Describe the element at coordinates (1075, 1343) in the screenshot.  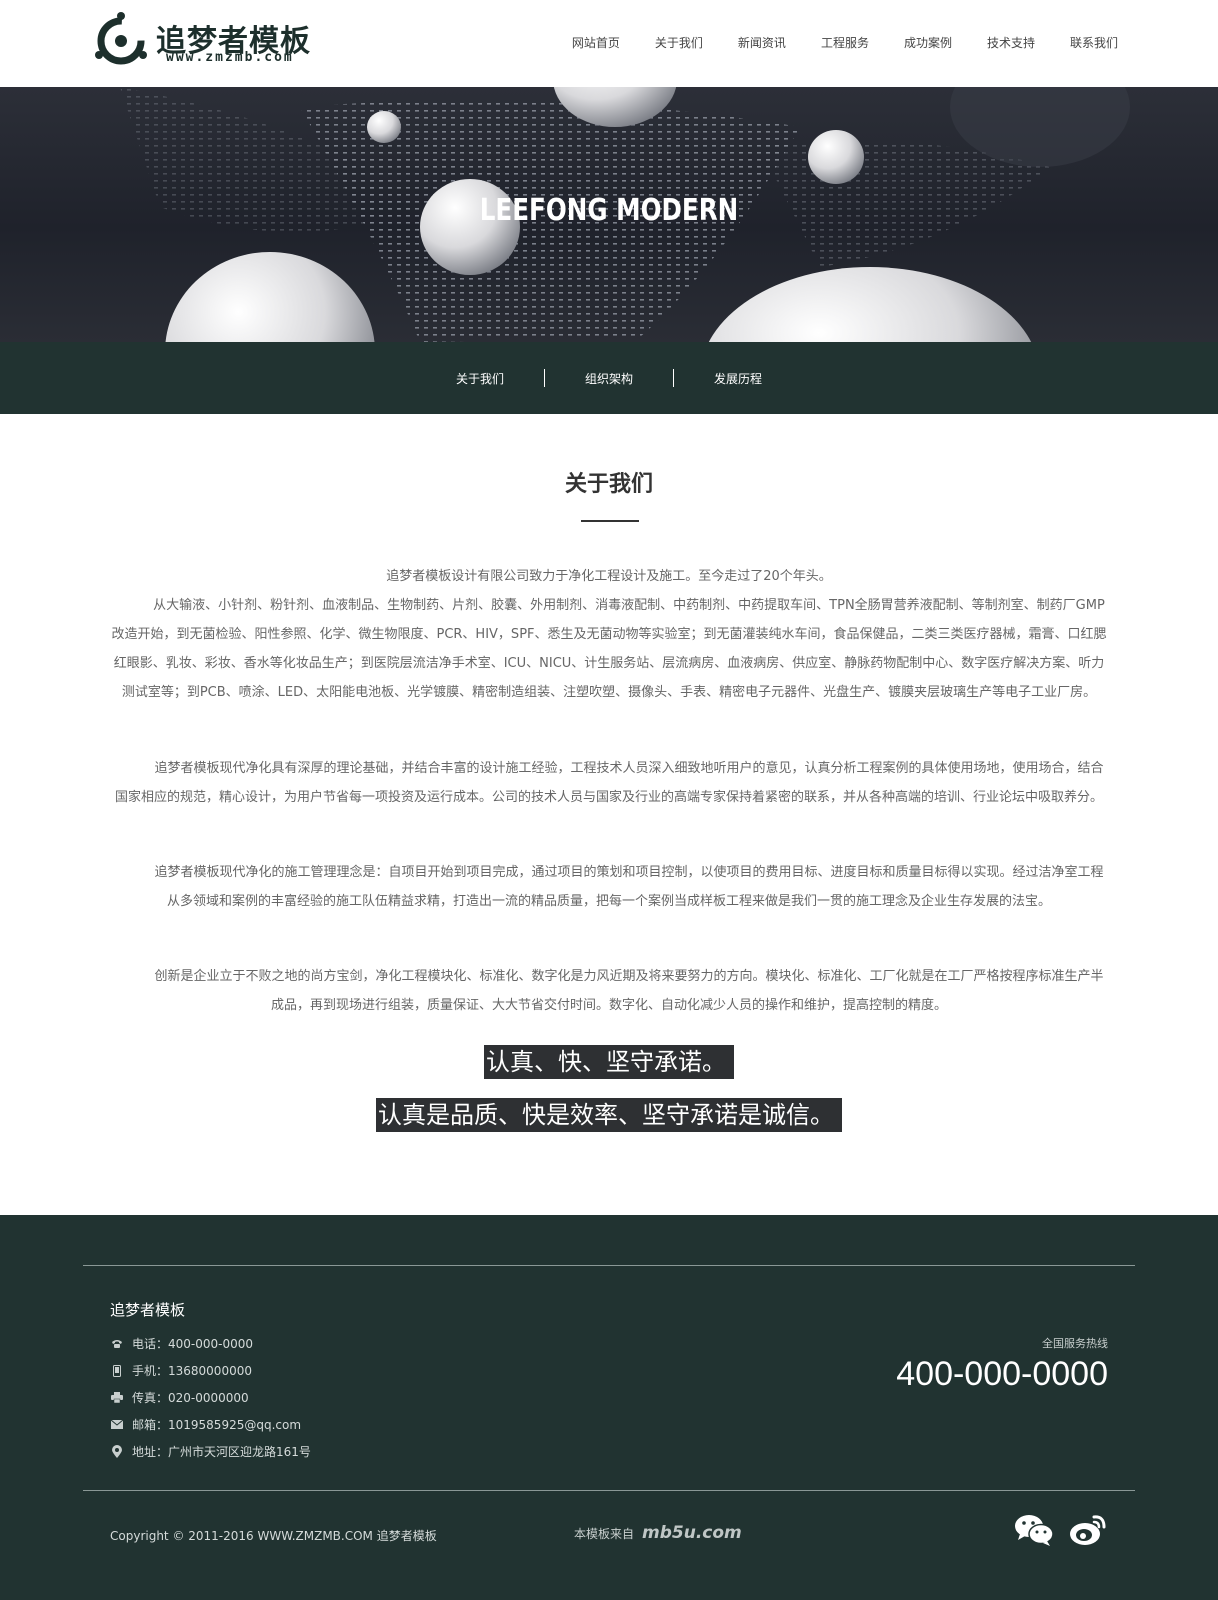
I see `hotline-label: 全国服务热线` at that location.